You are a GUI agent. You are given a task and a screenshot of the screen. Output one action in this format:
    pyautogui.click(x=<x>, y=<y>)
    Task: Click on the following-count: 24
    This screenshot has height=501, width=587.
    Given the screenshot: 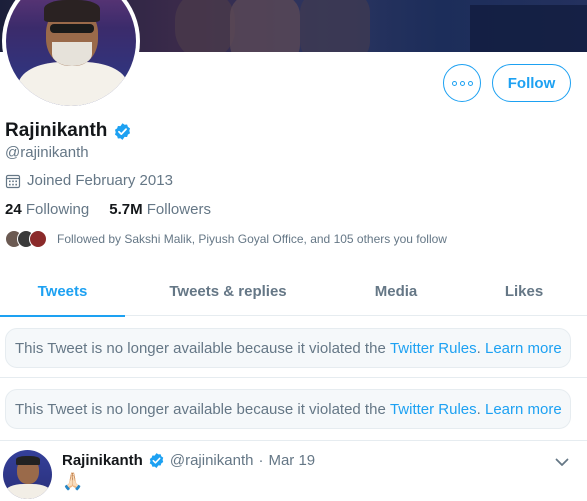 What is the action you would take?
    pyautogui.click(x=13, y=209)
    